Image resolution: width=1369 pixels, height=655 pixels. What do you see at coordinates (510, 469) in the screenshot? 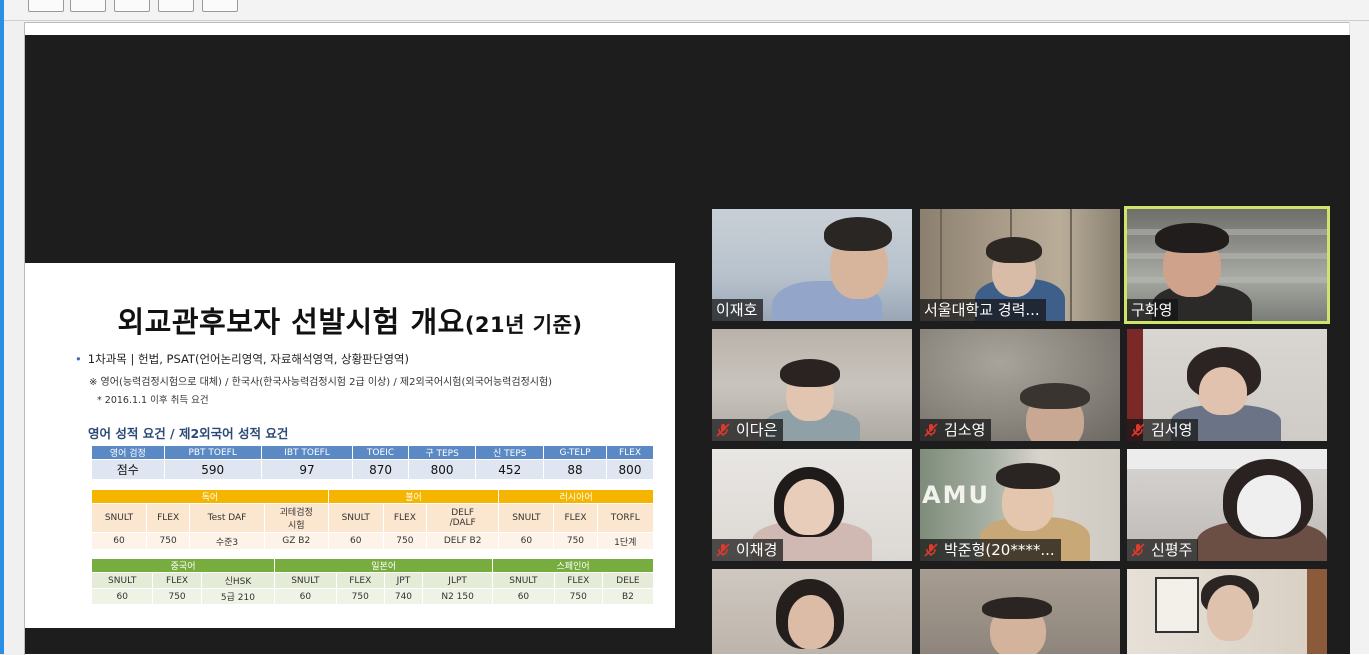
I see `table-cell: 452` at bounding box center [510, 469].